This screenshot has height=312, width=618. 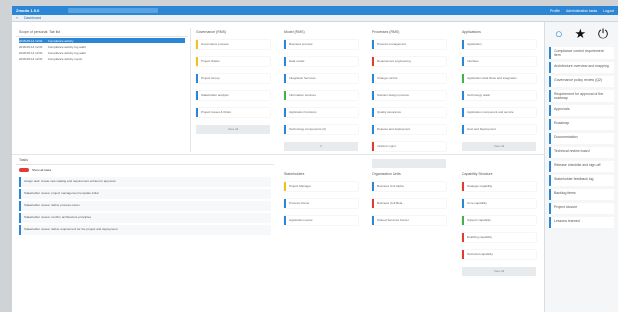 I want to click on lower-column-title: Capability Structure, so click(x=477, y=174).